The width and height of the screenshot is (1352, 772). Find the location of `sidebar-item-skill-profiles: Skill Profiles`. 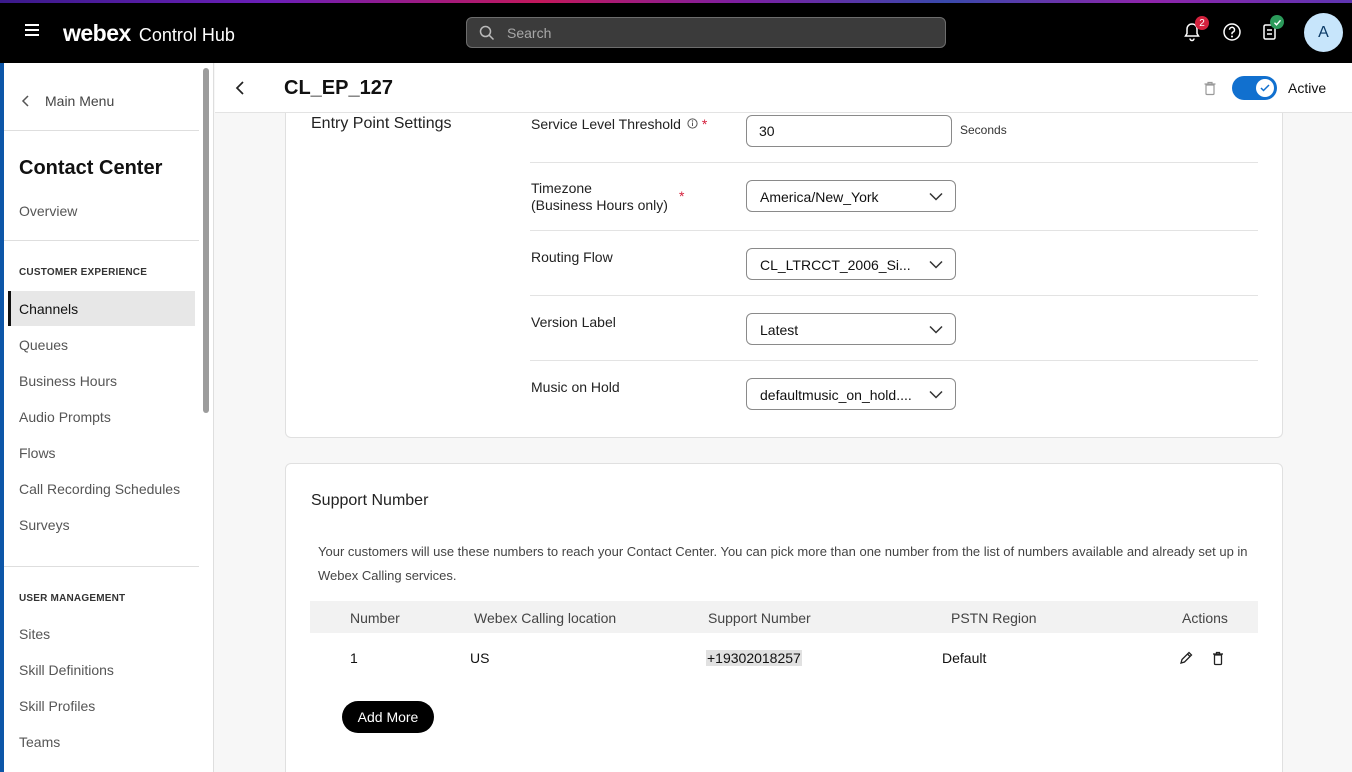

sidebar-item-skill-profiles: Skill Profiles is located at coordinates (57, 706).